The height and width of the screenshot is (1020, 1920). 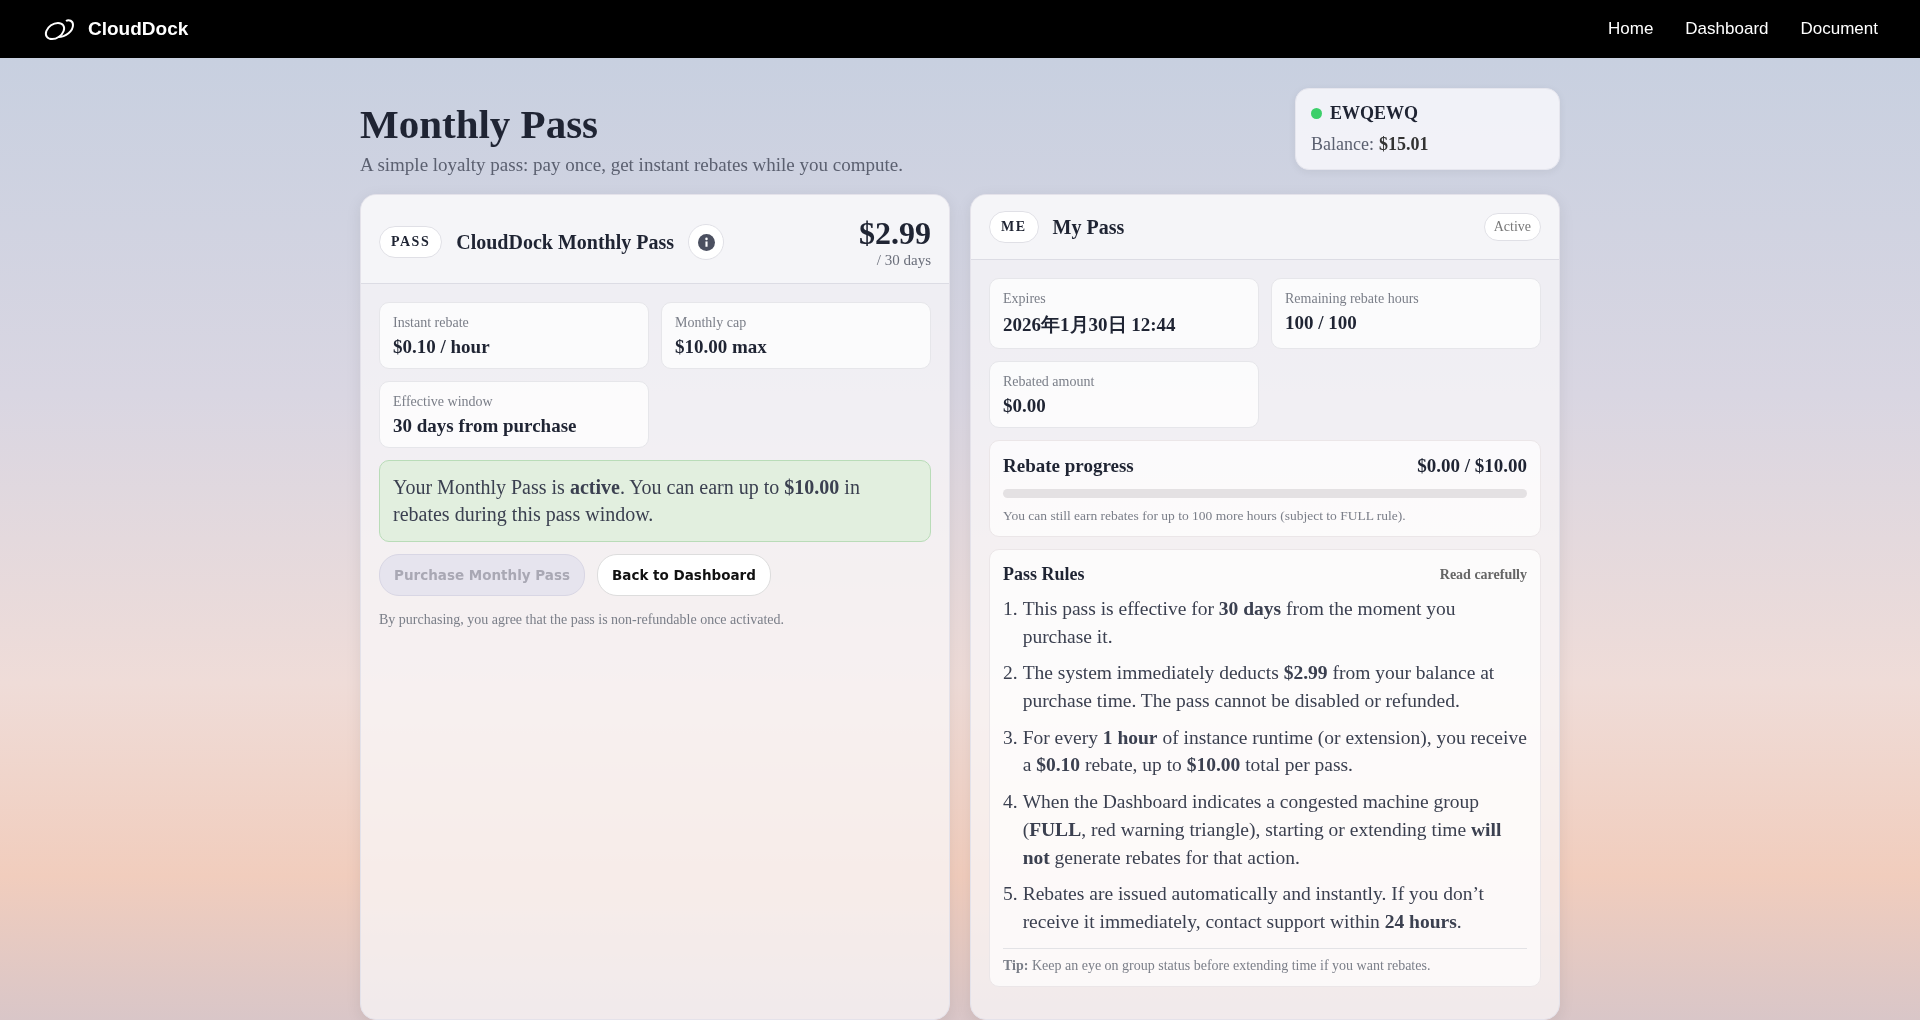 I want to click on stat-label: Expires, so click(x=1025, y=299).